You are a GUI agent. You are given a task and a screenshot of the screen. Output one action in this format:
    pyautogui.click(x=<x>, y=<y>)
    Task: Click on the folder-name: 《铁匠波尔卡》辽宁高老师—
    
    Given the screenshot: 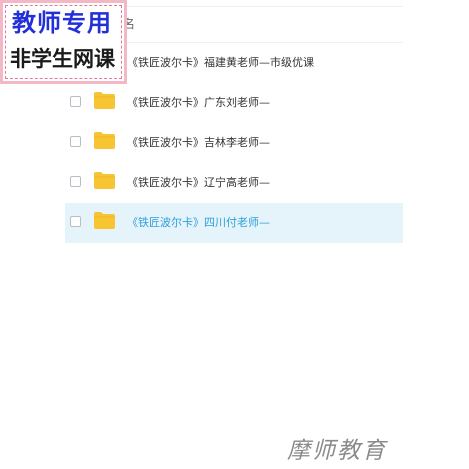 What is the action you would take?
    pyautogui.click(x=198, y=182)
    